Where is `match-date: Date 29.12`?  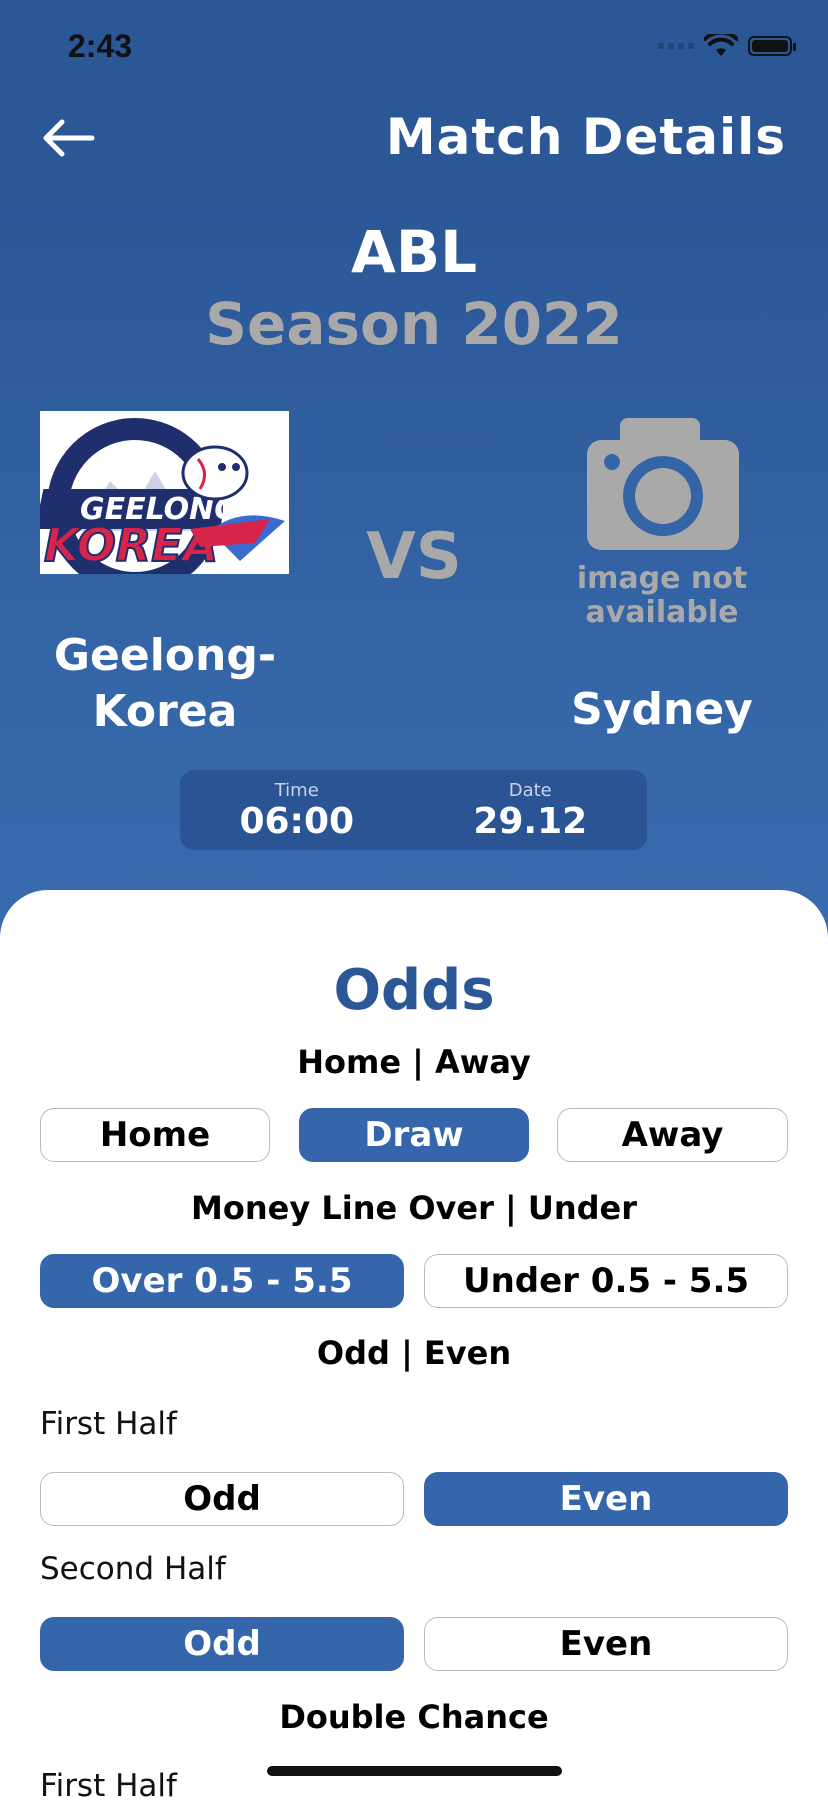
match-date: Date 29.12 is located at coordinates (531, 810).